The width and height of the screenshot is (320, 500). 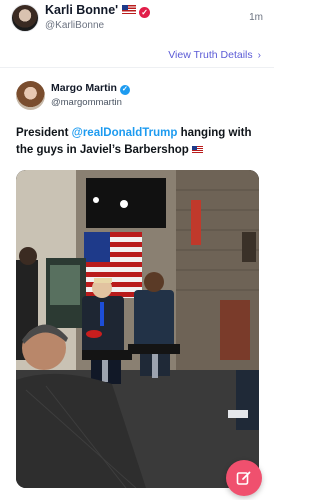 I want to click on view-truth-details-link: View Truth Details ›, so click(x=214, y=55).